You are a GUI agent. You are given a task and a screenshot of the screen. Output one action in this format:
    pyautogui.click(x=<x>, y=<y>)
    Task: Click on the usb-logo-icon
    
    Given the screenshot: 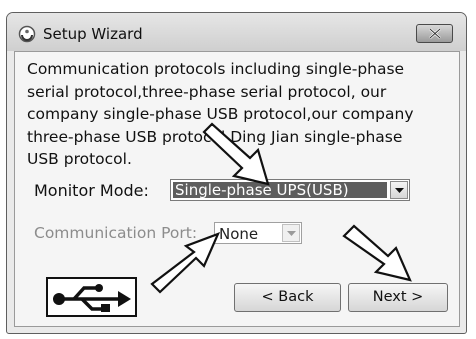 What is the action you would take?
    pyautogui.click(x=92, y=298)
    